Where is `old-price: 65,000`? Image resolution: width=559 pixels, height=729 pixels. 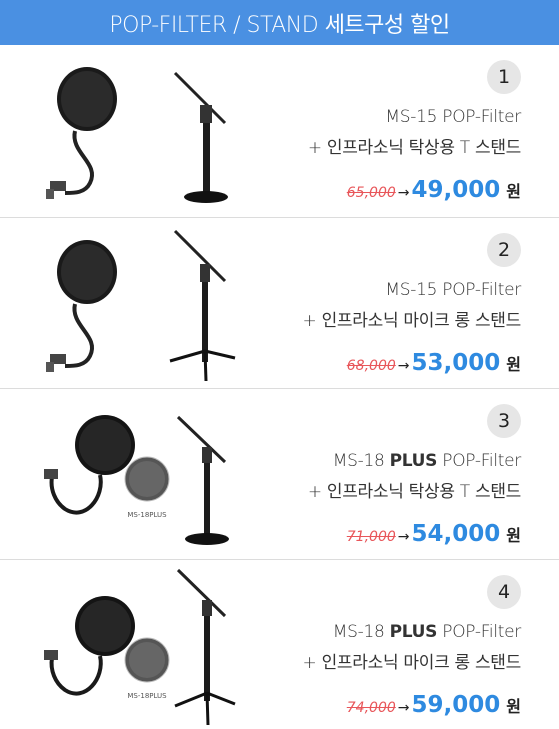
old-price: 65,000 is located at coordinates (371, 193).